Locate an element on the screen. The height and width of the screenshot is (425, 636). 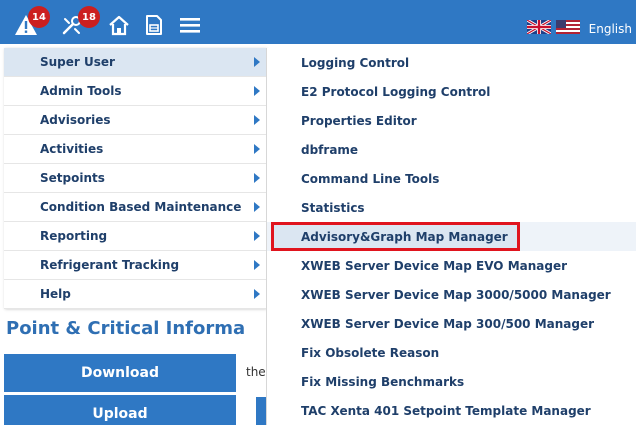
menu-item-condition-based-maintenance: Condition Based Maintenance is located at coordinates (135, 207).